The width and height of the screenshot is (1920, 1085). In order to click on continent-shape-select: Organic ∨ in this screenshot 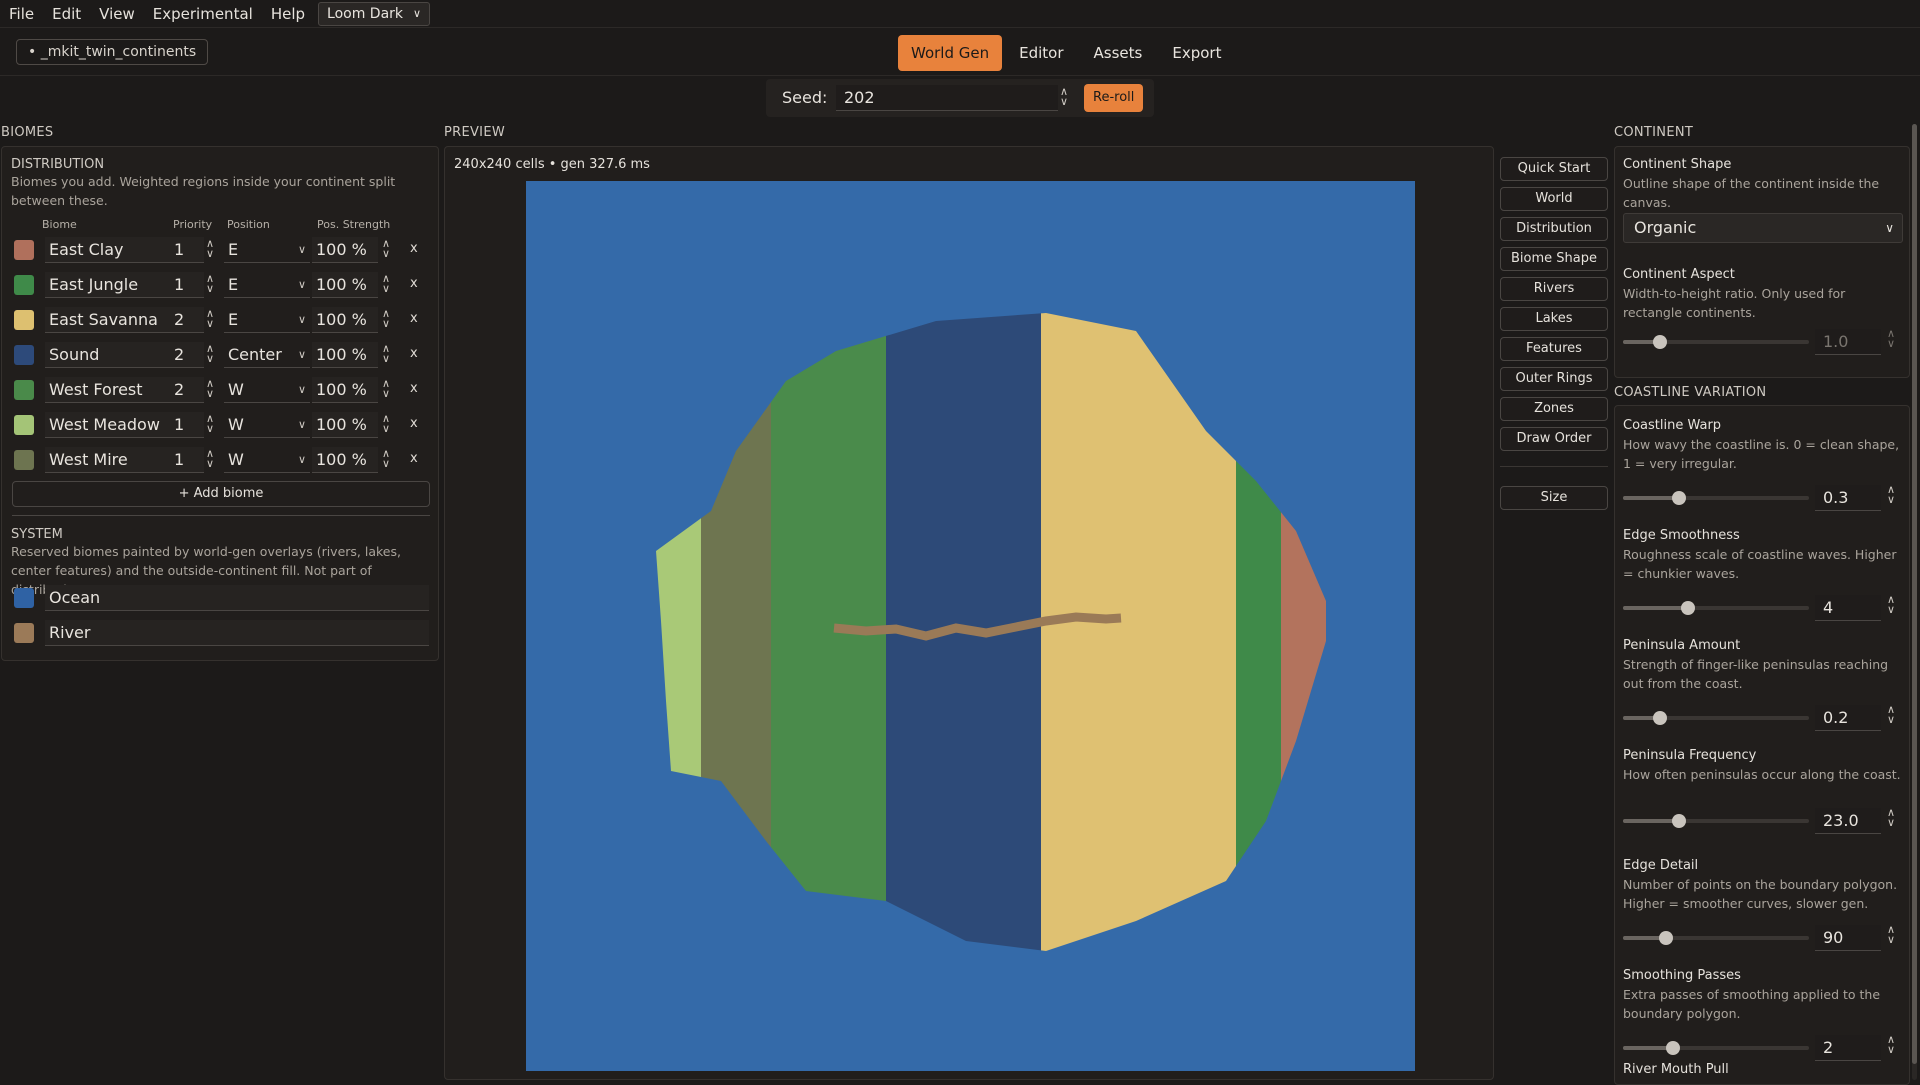, I will do `click(1763, 228)`.